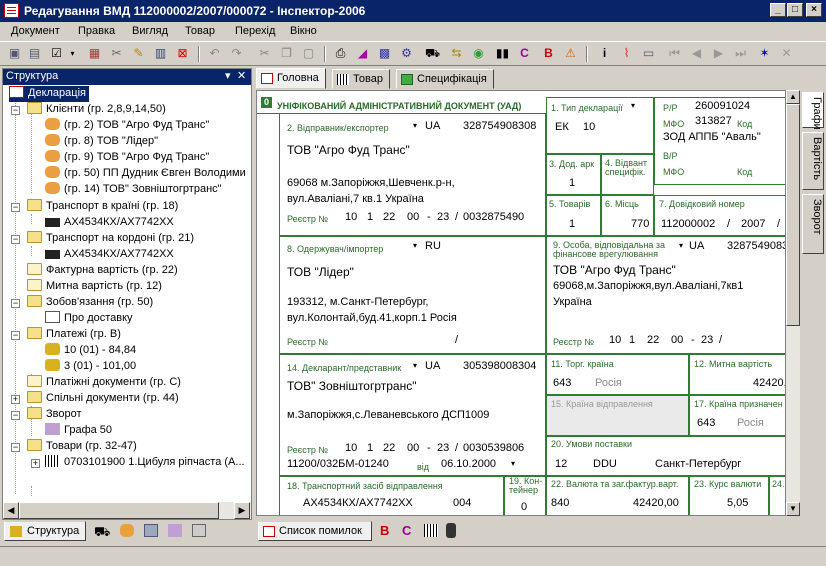  What do you see at coordinates (103, 399) in the screenshot?
I see `tree-item-common-docs: Спільні документи (гр. 44)` at bounding box center [103, 399].